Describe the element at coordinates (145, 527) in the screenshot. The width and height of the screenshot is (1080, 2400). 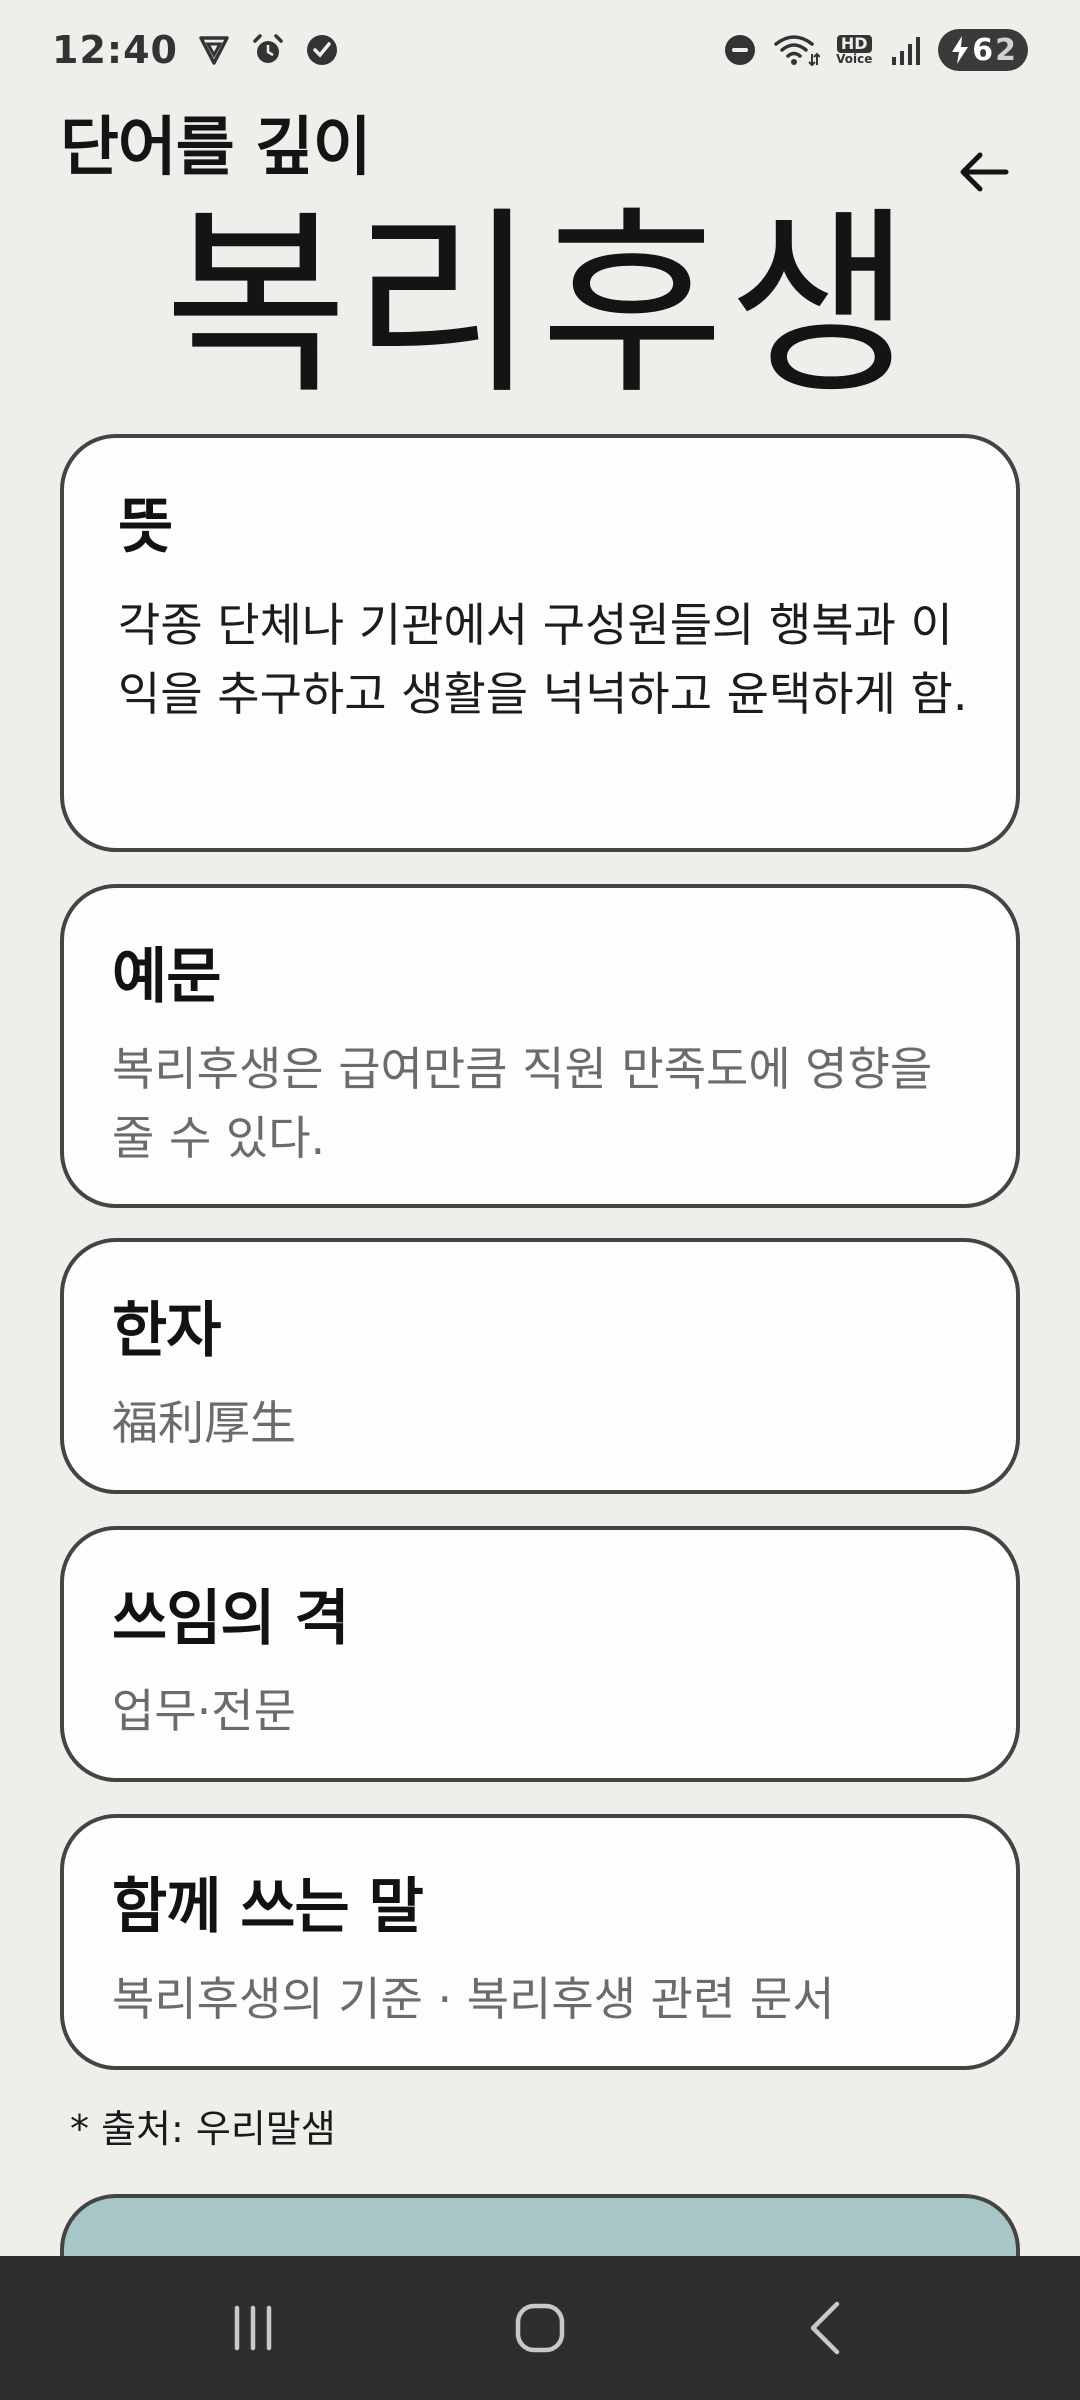
I see `meaning-card-title: 뜻` at that location.